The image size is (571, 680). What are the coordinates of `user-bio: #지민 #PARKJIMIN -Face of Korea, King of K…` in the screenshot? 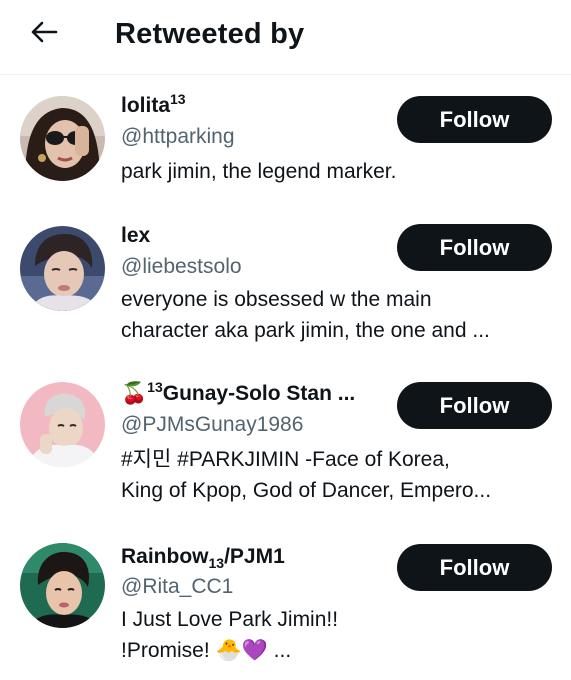 It's located at (306, 475).